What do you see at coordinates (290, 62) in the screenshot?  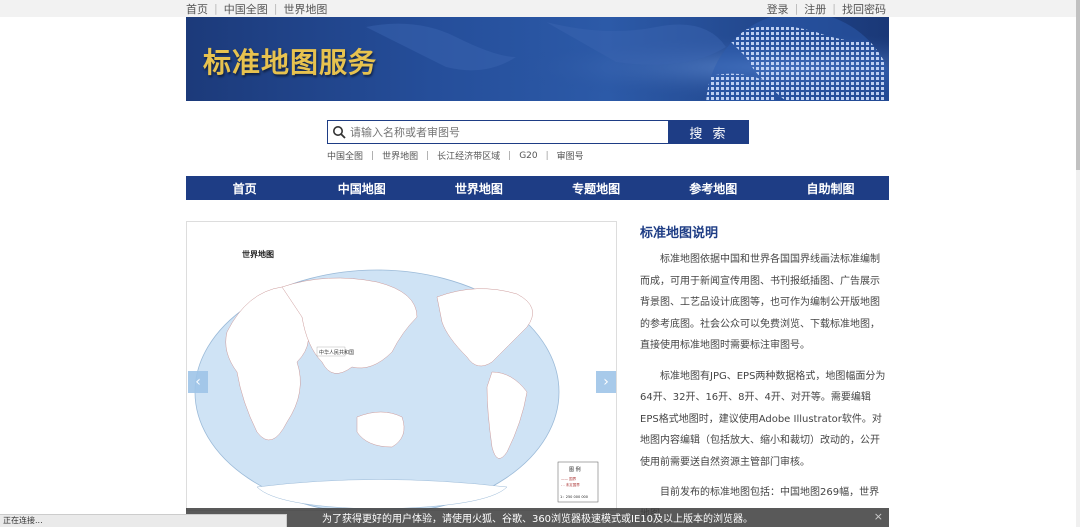 I see `site-title: 标准地图服务` at bounding box center [290, 62].